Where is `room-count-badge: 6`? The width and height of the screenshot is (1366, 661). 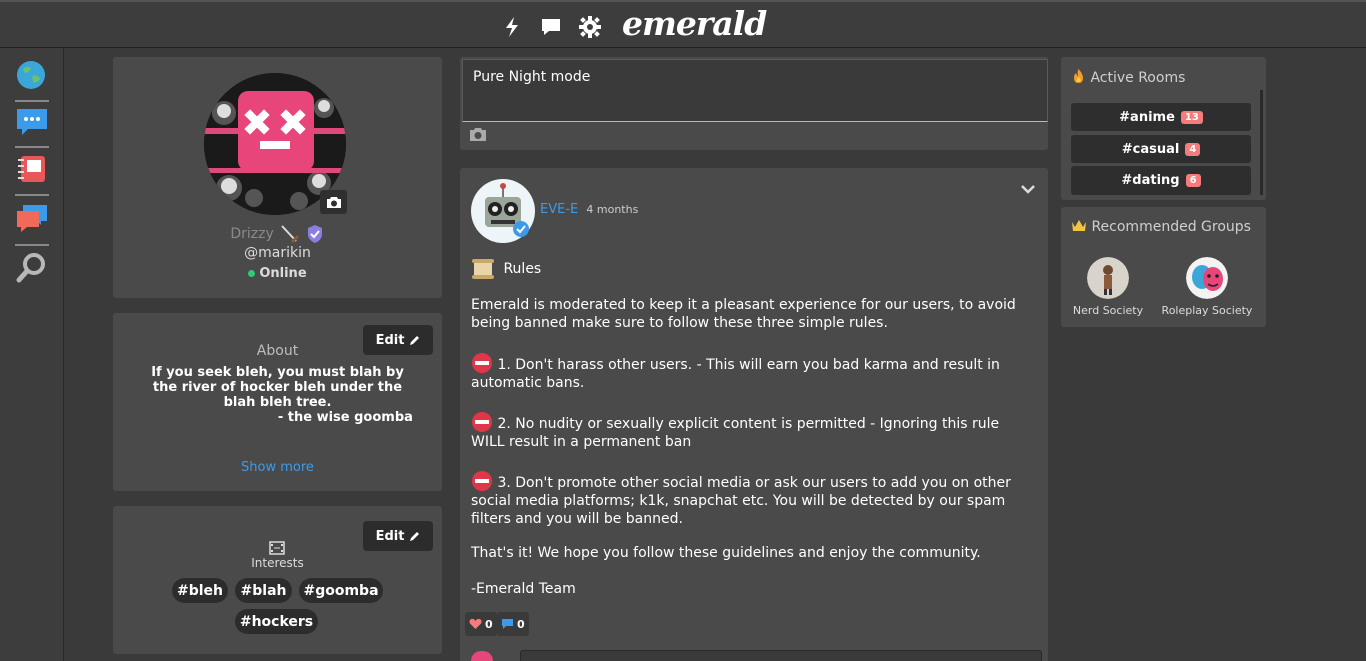
room-count-badge: 6 is located at coordinates (1193, 180).